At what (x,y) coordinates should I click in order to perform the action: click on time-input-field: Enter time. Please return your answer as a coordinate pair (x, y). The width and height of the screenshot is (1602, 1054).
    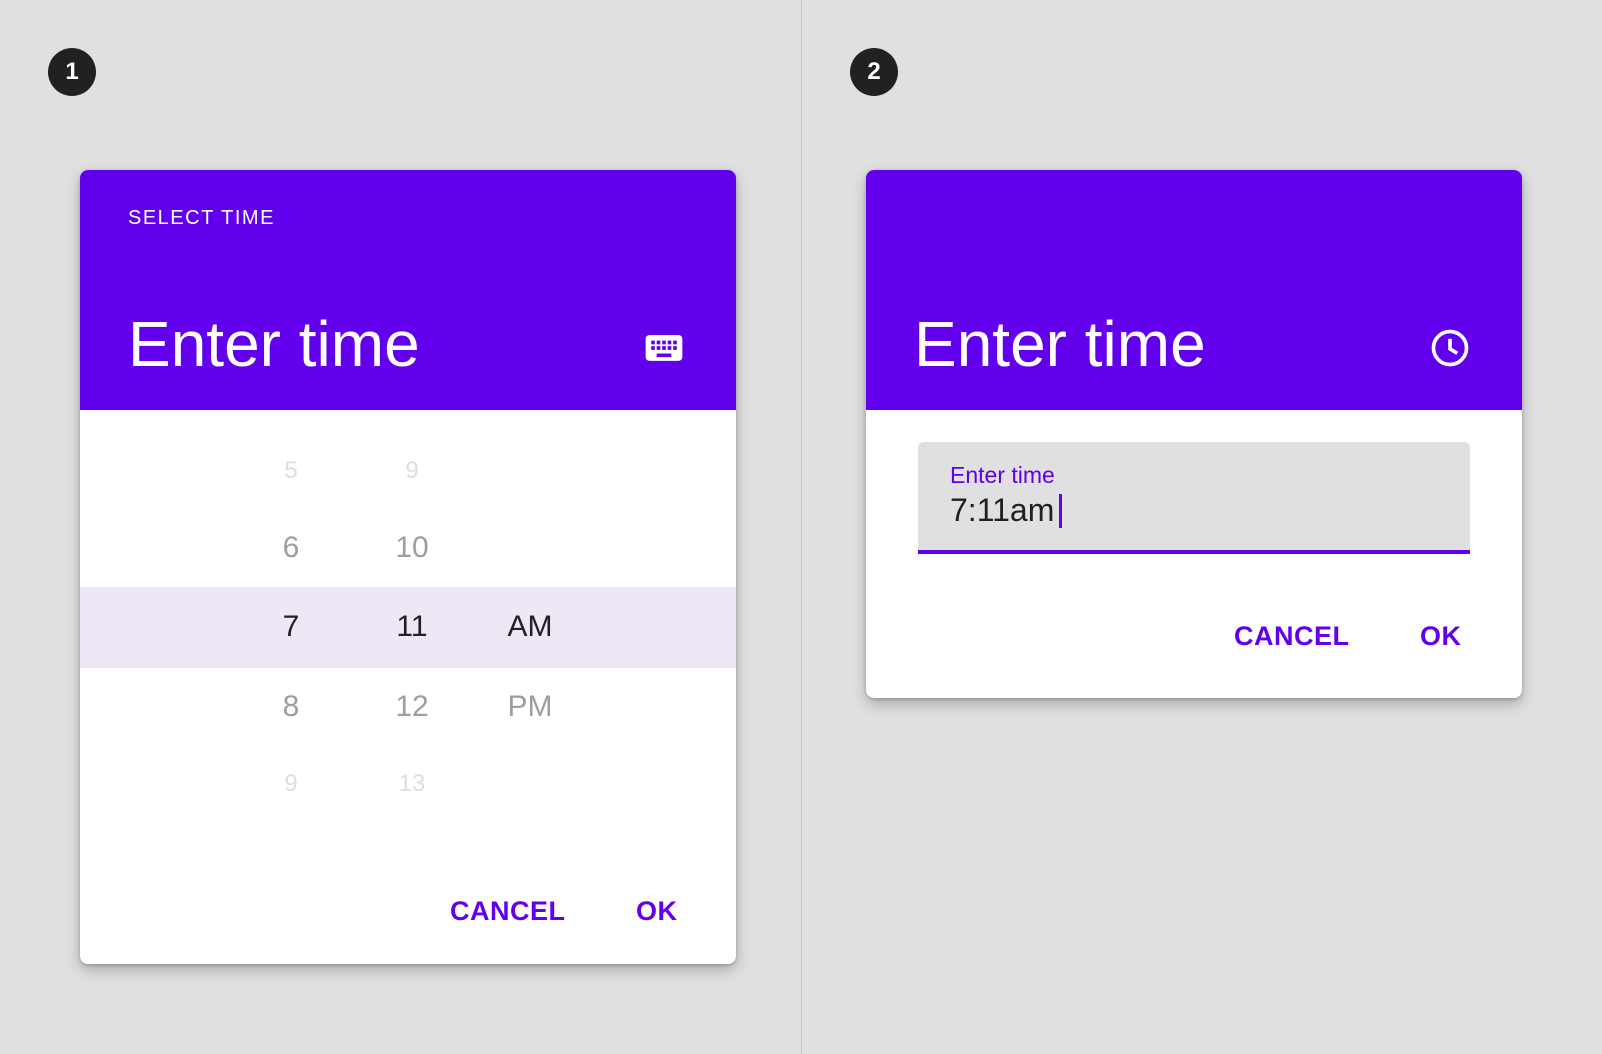
    Looking at the image, I should click on (1194, 498).